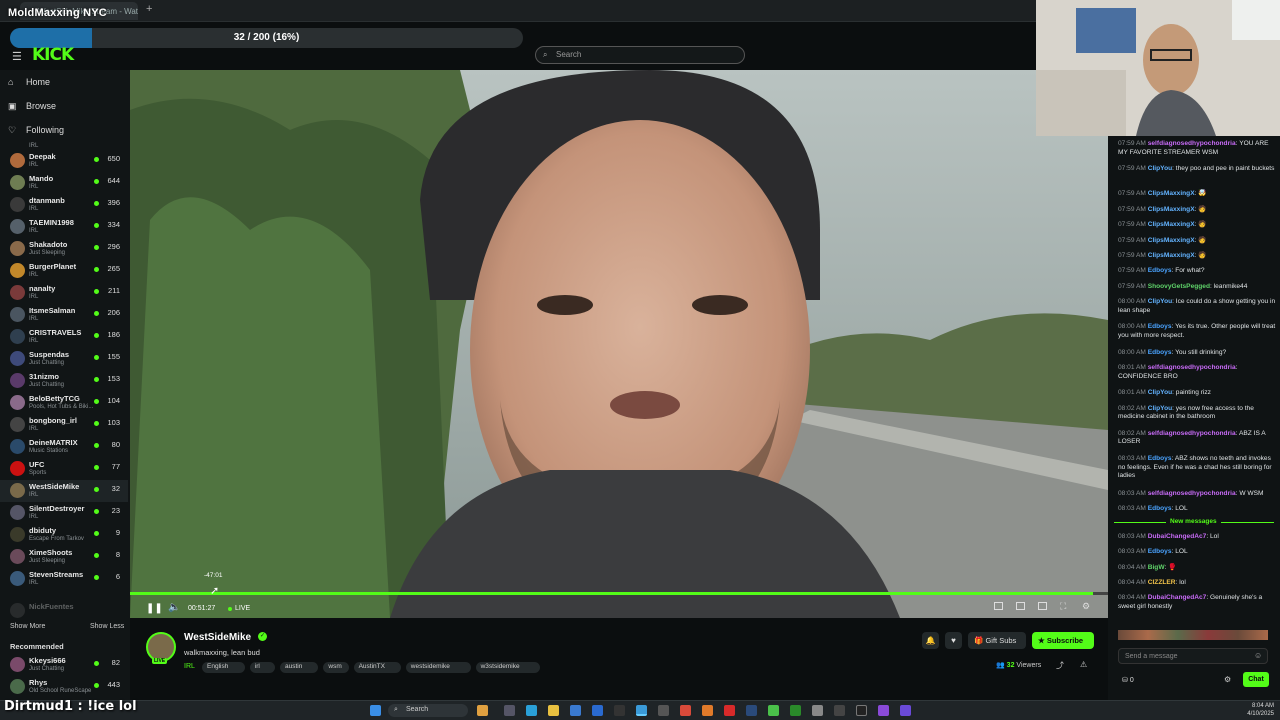  Describe the element at coordinates (1060, 665) in the screenshot. I see `share-icon: ⤴` at that location.